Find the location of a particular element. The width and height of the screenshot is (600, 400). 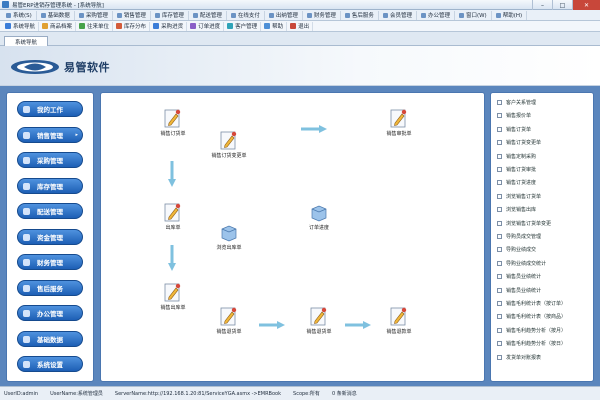

menu-item: 窗口(W) is located at coordinates (473, 15).